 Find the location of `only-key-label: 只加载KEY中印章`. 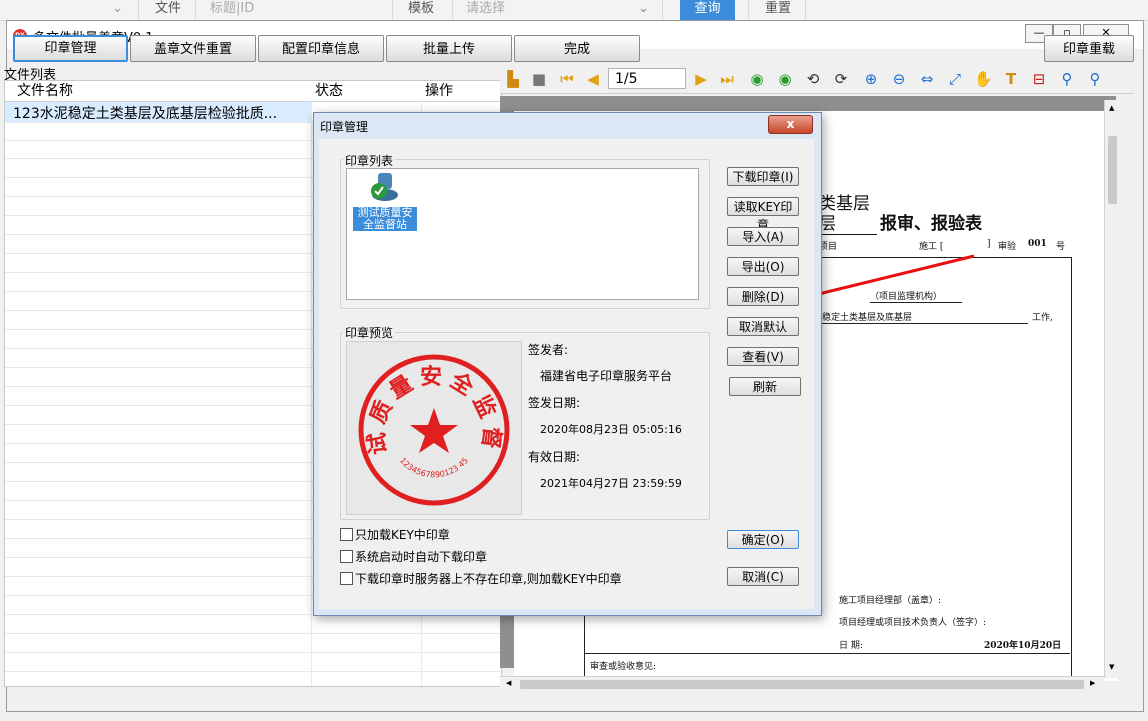

only-key-label: 只加载KEY中印章 is located at coordinates (402, 535).